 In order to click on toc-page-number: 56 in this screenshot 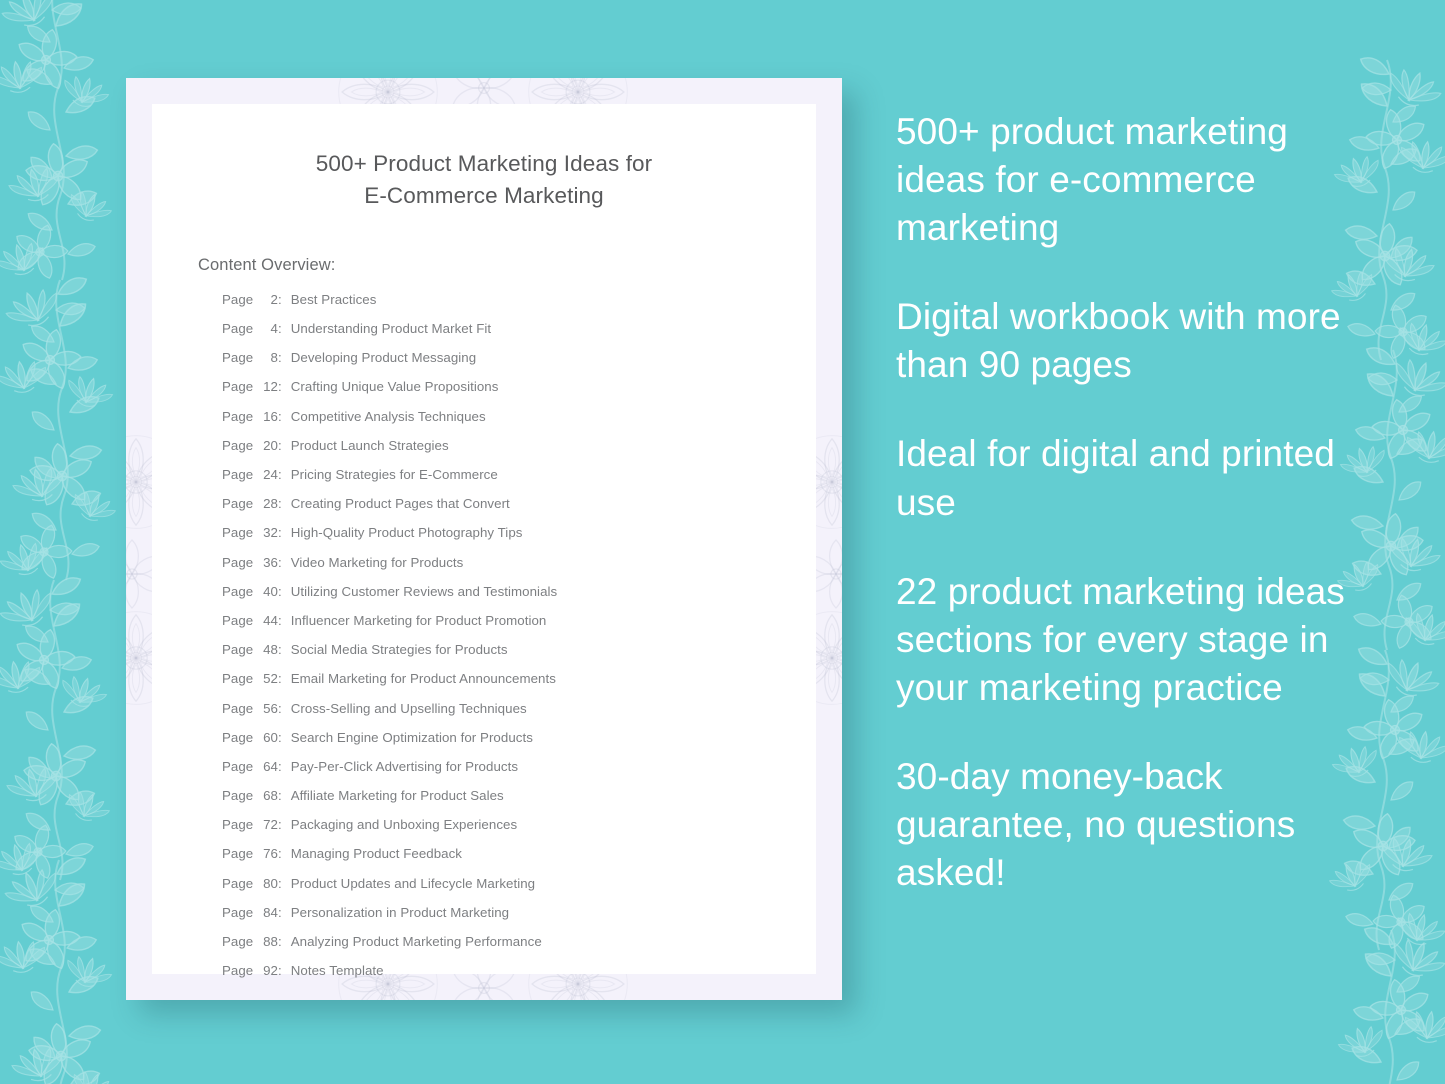, I will do `click(270, 708)`.